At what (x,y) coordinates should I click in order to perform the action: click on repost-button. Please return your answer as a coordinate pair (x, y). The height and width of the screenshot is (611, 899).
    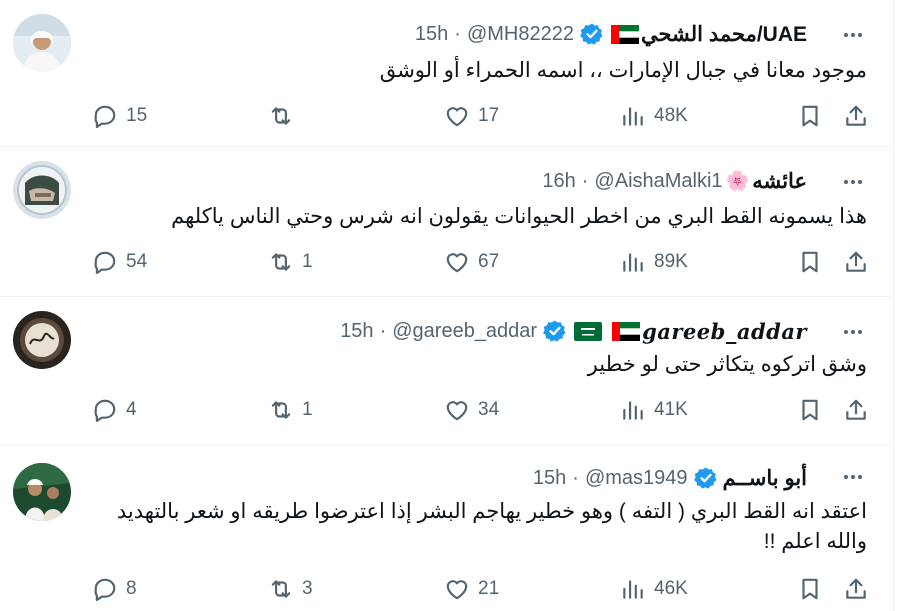
    Looking at the image, I should click on (285, 116).